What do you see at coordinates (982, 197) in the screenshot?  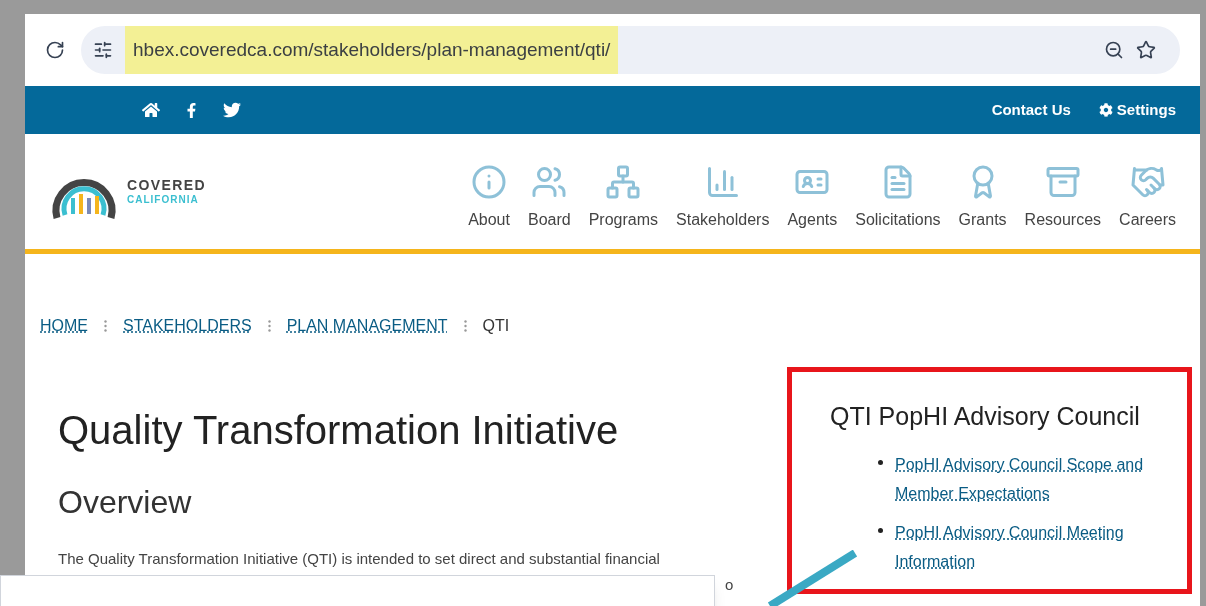 I see `nav-item: Grants` at bounding box center [982, 197].